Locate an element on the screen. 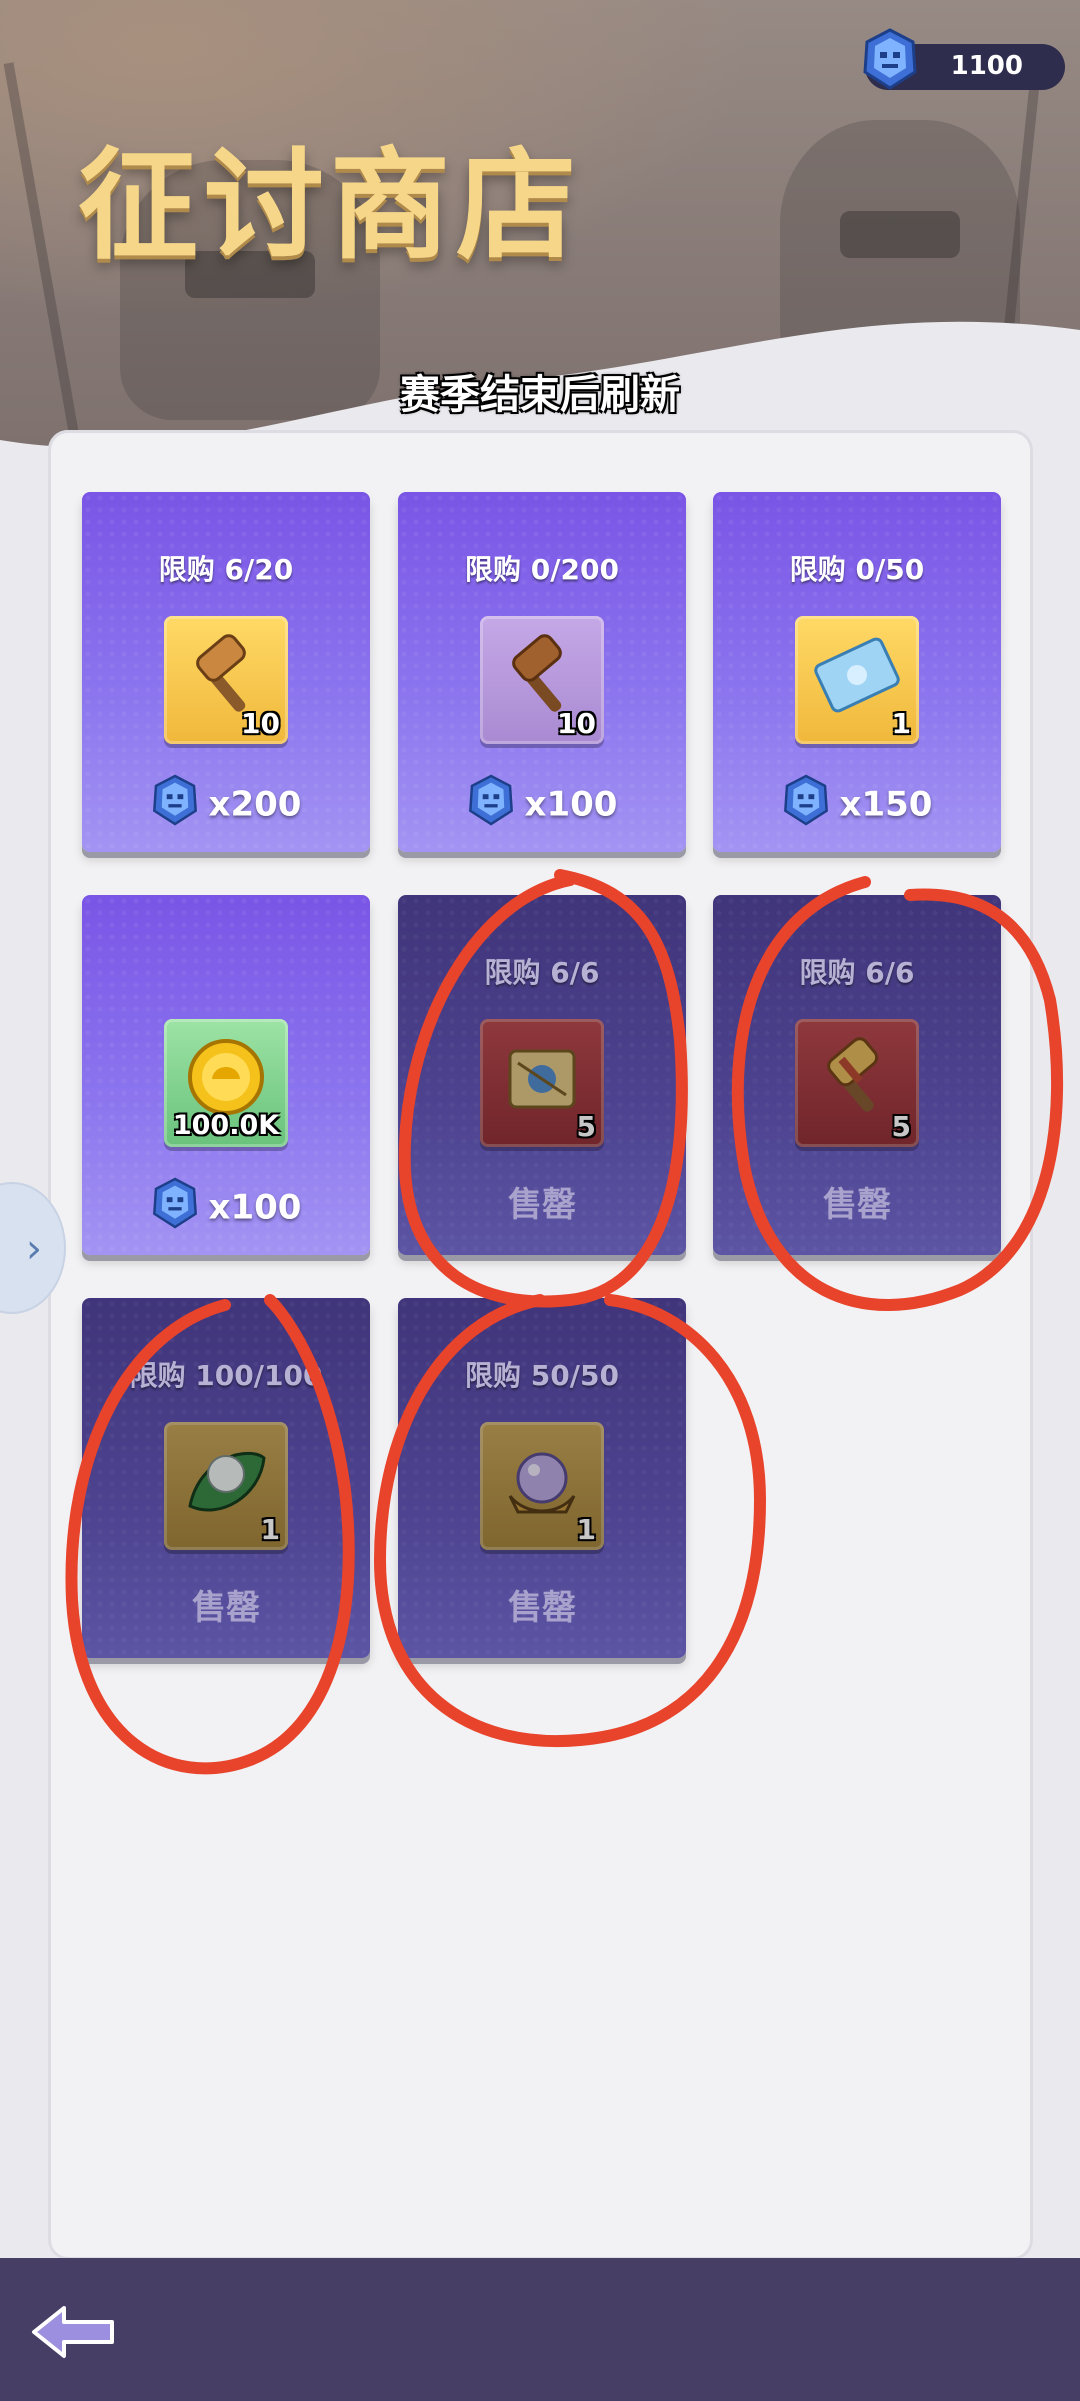 The width and height of the screenshot is (1080, 2401). shop-item-card: 100.0K x100 is located at coordinates (226, 1075).